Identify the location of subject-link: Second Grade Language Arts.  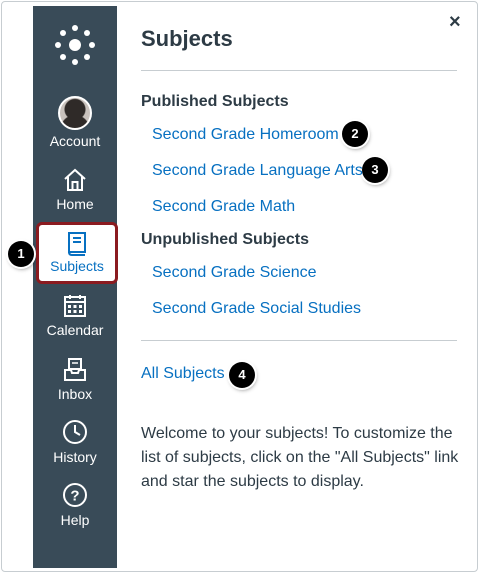
(257, 171).